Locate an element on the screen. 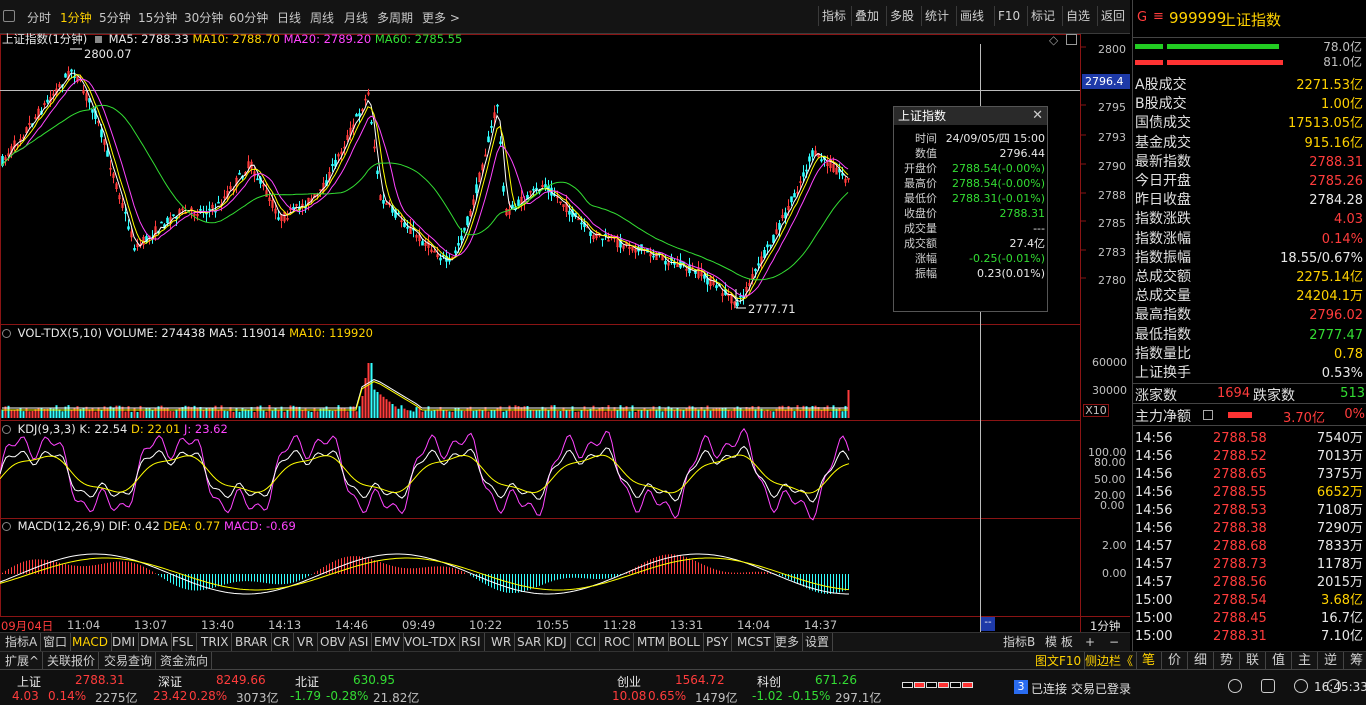 Image resolution: width=1366 pixels, height=705 pixels. sub-tab: 扩展^ is located at coordinates (23, 661).